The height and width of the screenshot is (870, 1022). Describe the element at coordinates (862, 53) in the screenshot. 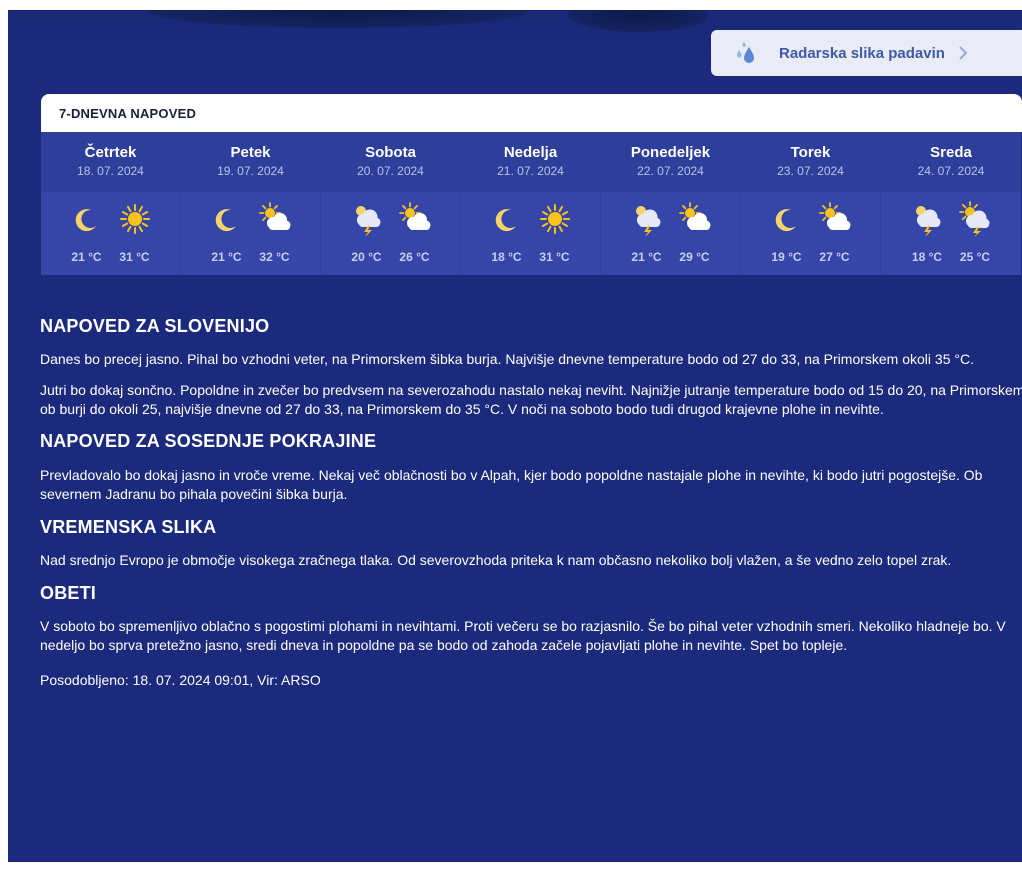

I see `radar-link-label: Radarska slika padavin` at that location.